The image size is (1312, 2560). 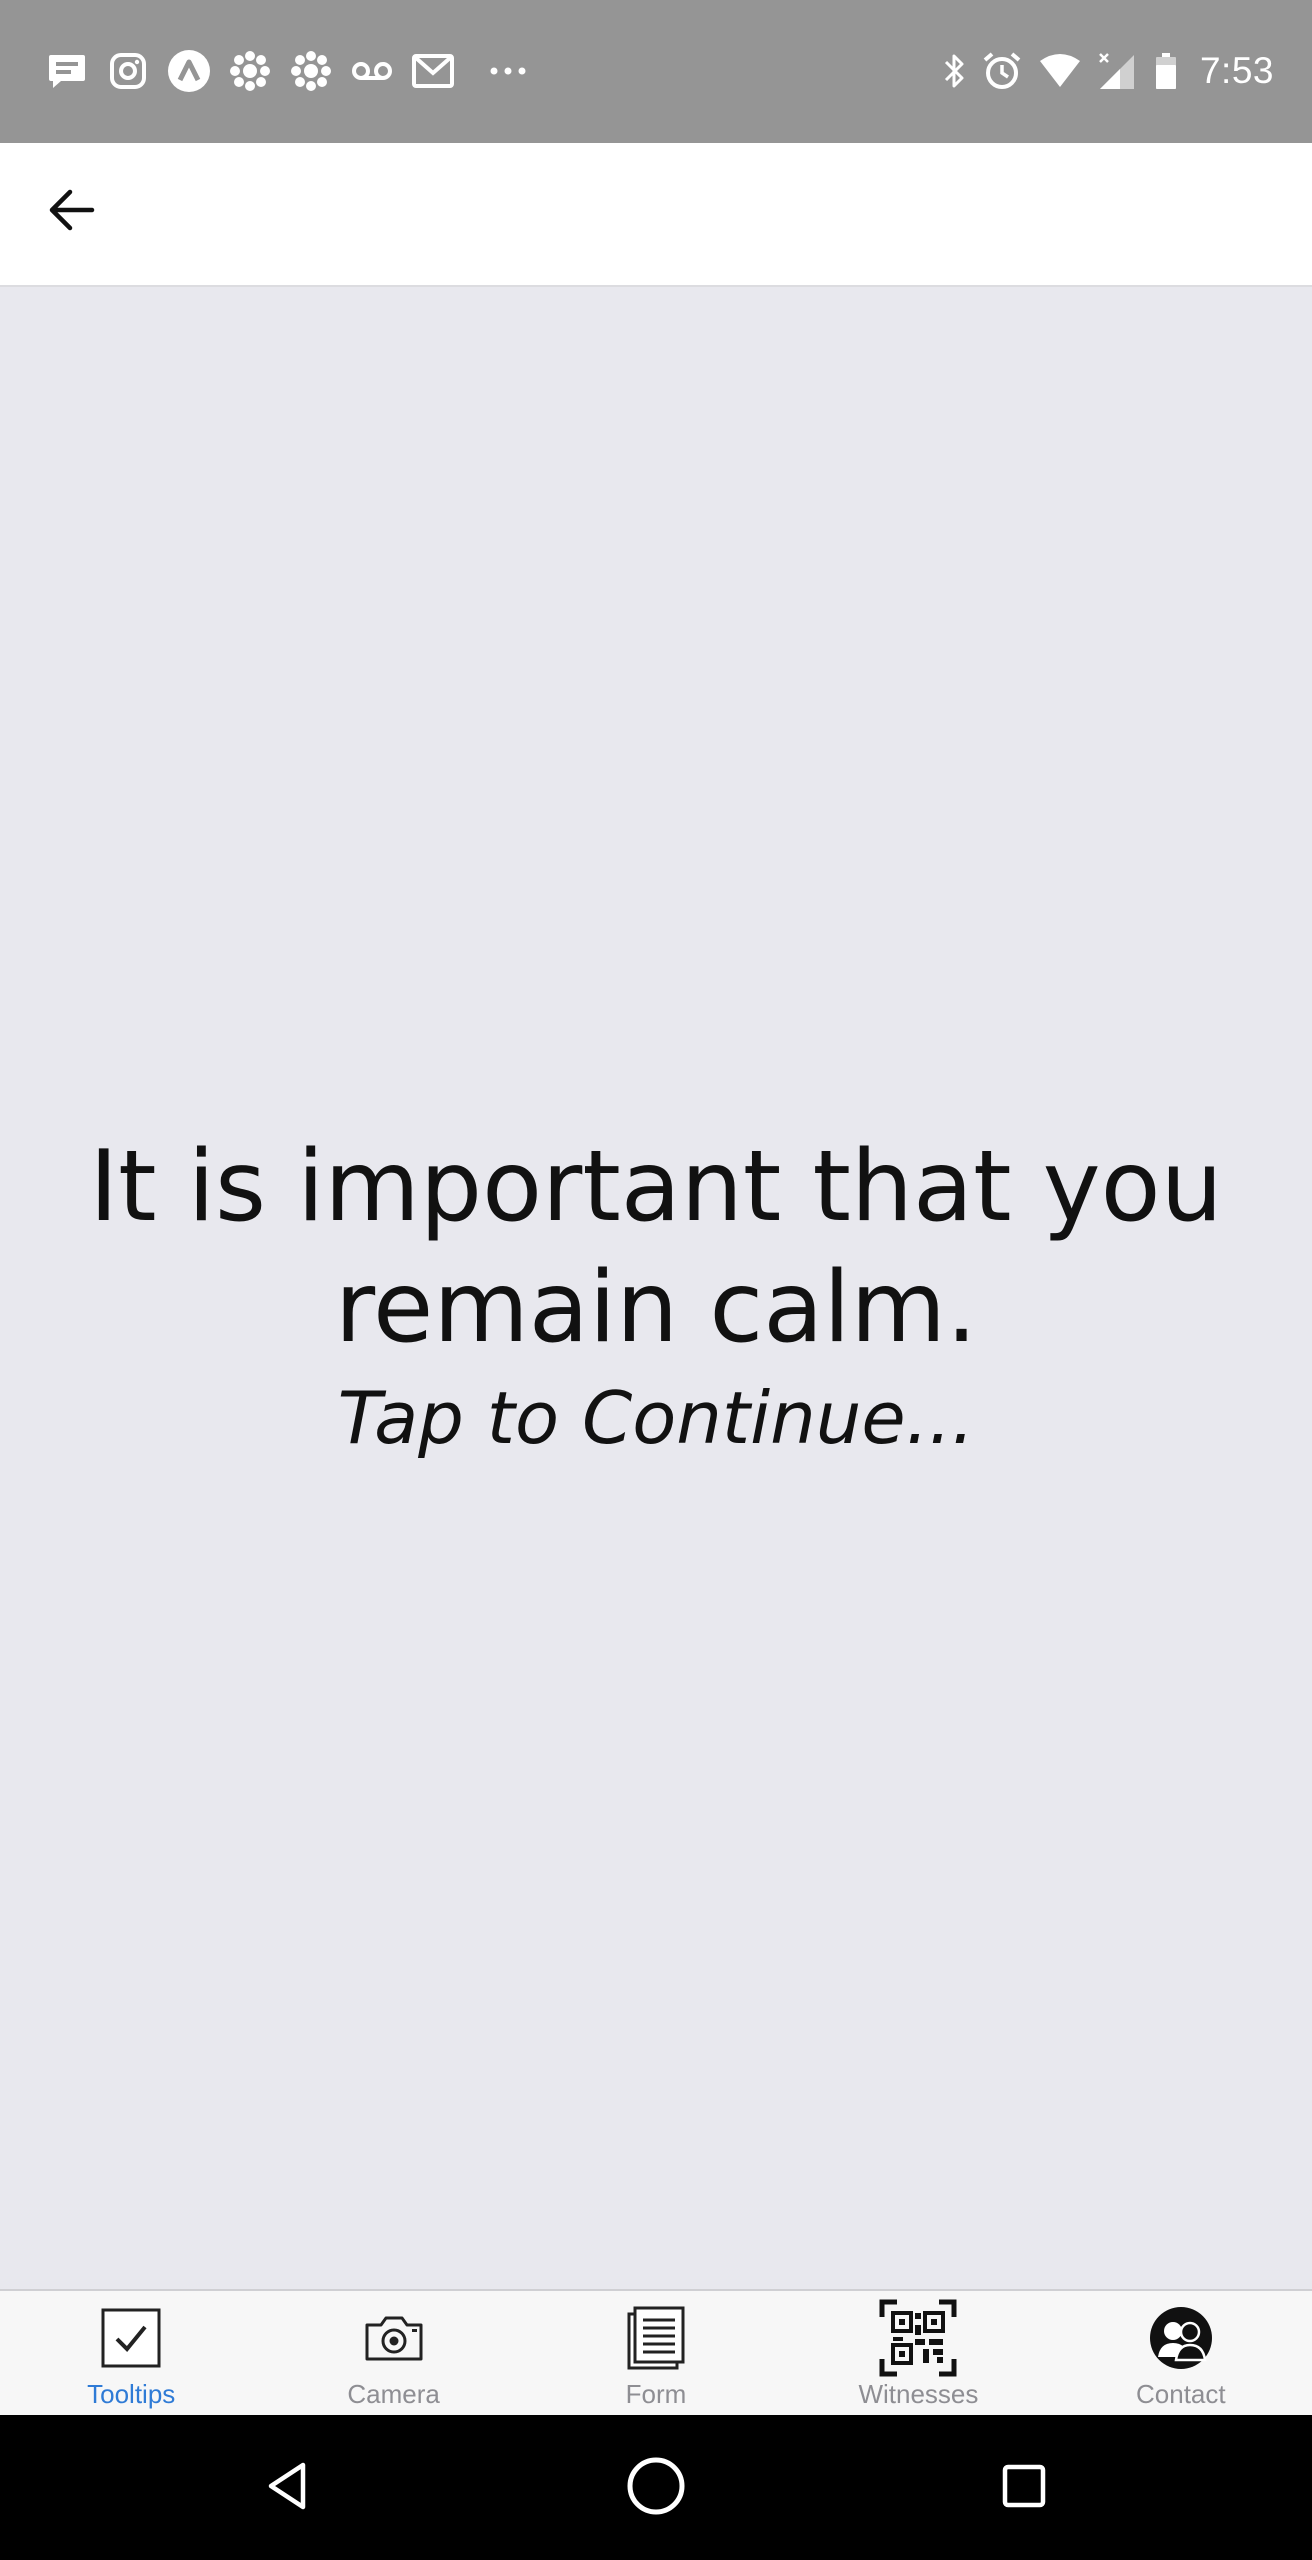 I want to click on status-time: 7:53, so click(x=1236, y=70).